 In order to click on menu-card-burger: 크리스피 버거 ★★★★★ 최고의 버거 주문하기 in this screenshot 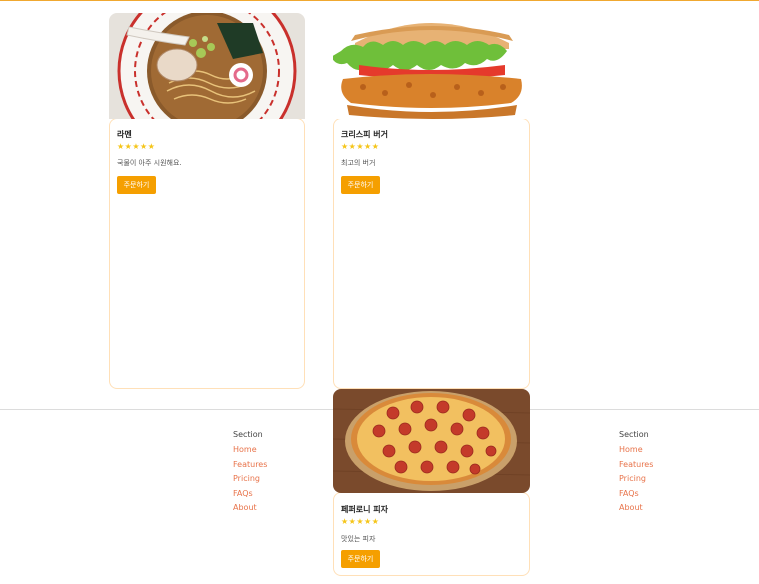, I will do `click(431, 253)`.